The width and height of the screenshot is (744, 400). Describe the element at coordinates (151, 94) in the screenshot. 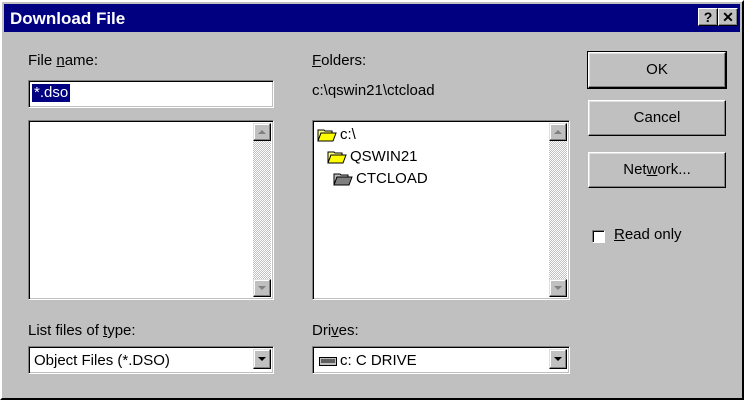

I see `file-name-input: *.dso` at that location.